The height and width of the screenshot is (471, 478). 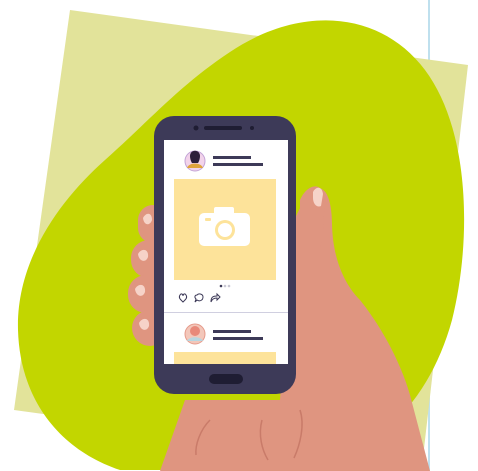 What do you see at coordinates (196, 128) in the screenshot?
I see `phone-camera` at bounding box center [196, 128].